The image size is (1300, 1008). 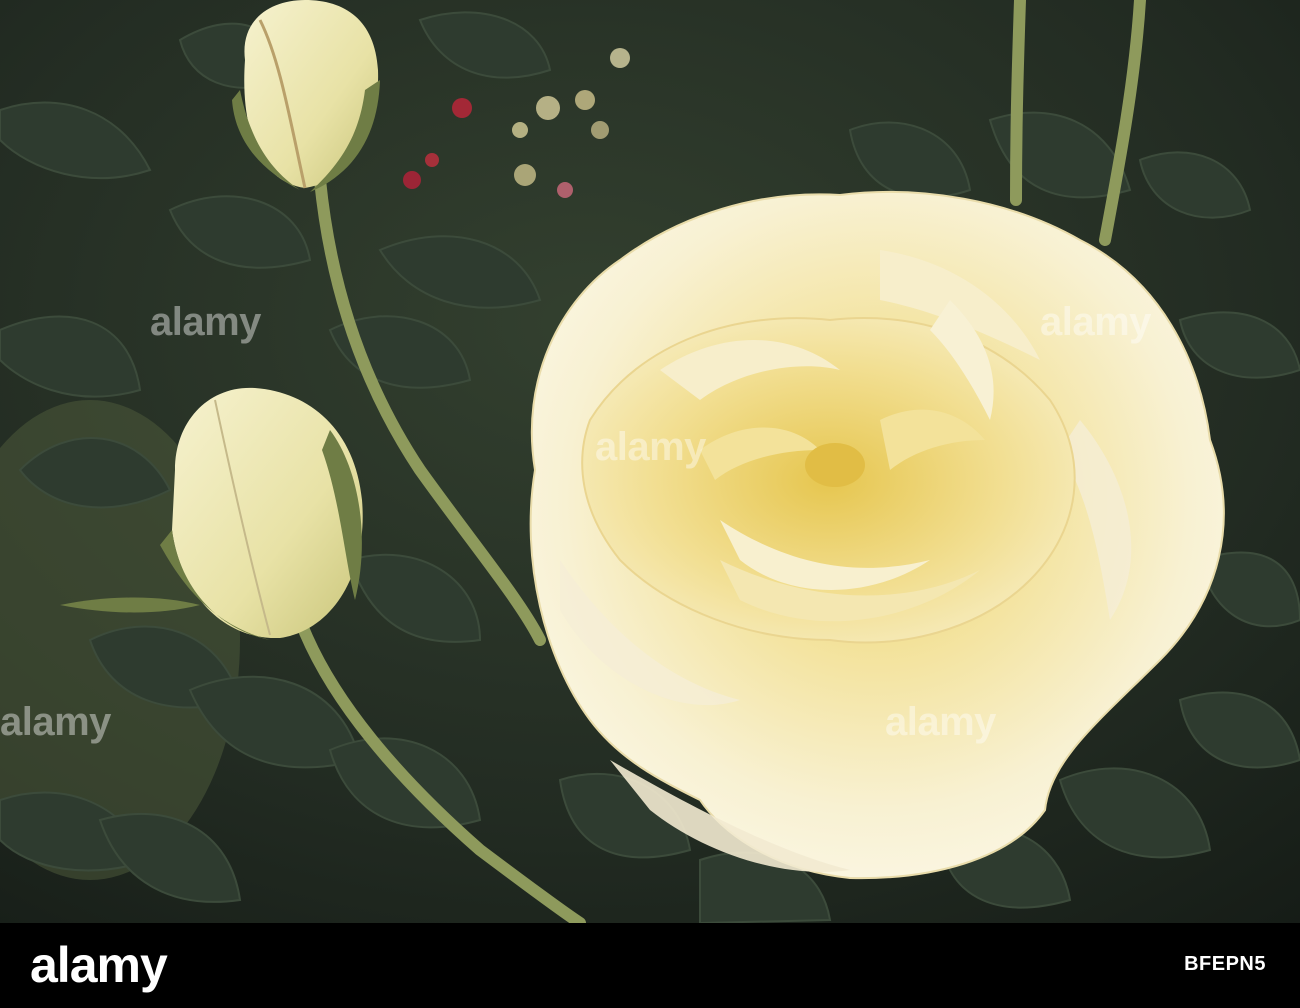 What do you see at coordinates (1225, 964) in the screenshot?
I see `image-id: BFEPN5` at bounding box center [1225, 964].